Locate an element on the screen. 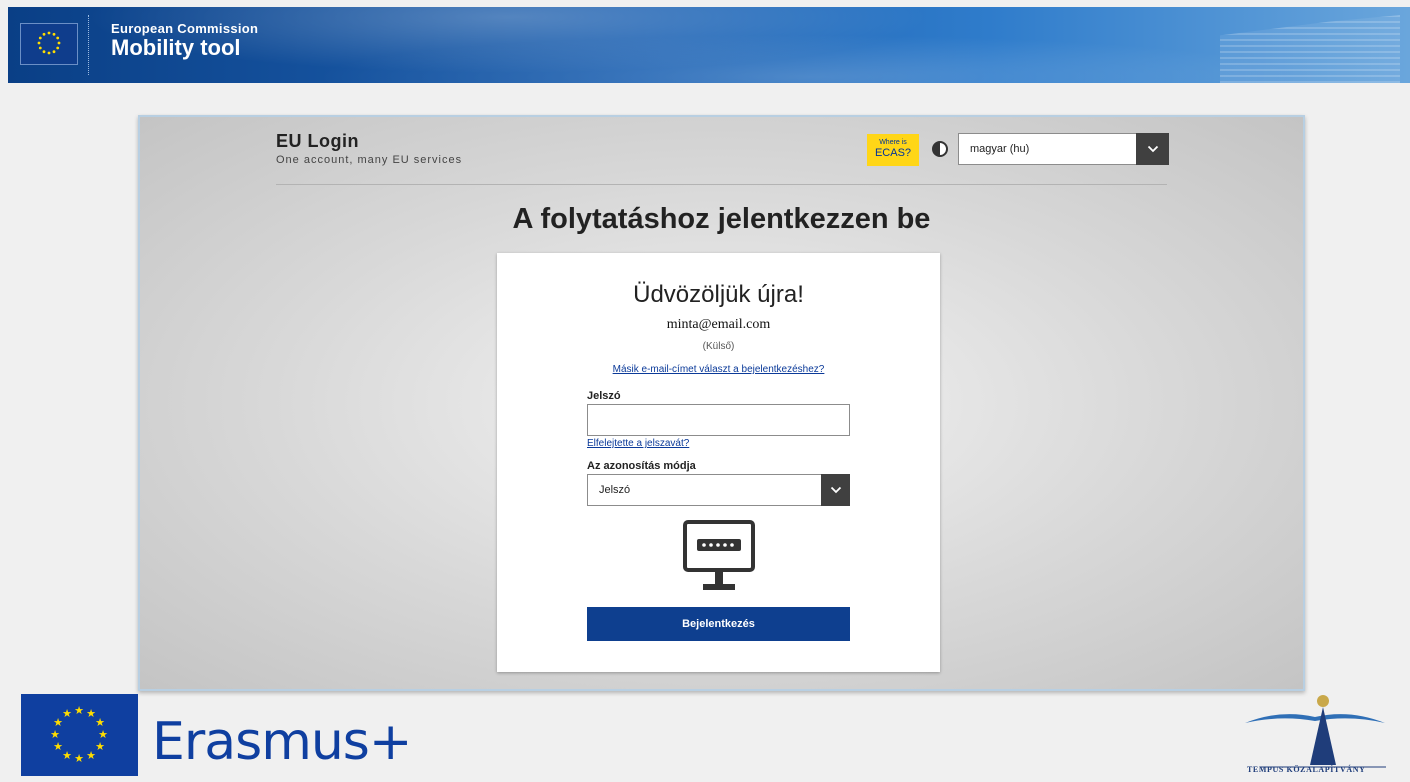 The height and width of the screenshot is (782, 1410). tempus-logo-text: TEMPUS KÖZALAPÍTVÁNY is located at coordinates (1306, 769).